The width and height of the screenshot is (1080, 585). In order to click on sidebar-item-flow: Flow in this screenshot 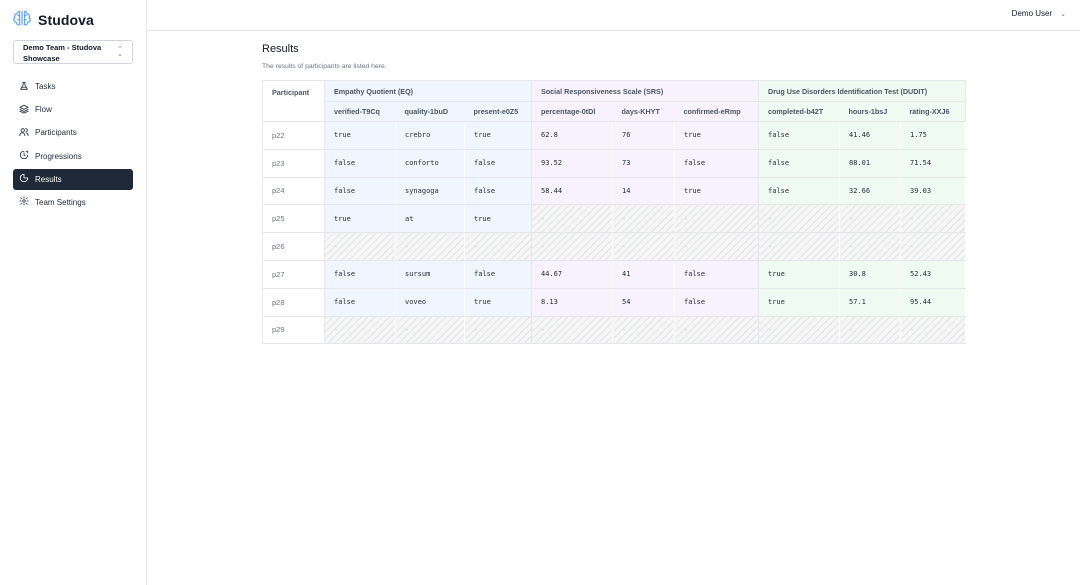, I will do `click(73, 109)`.